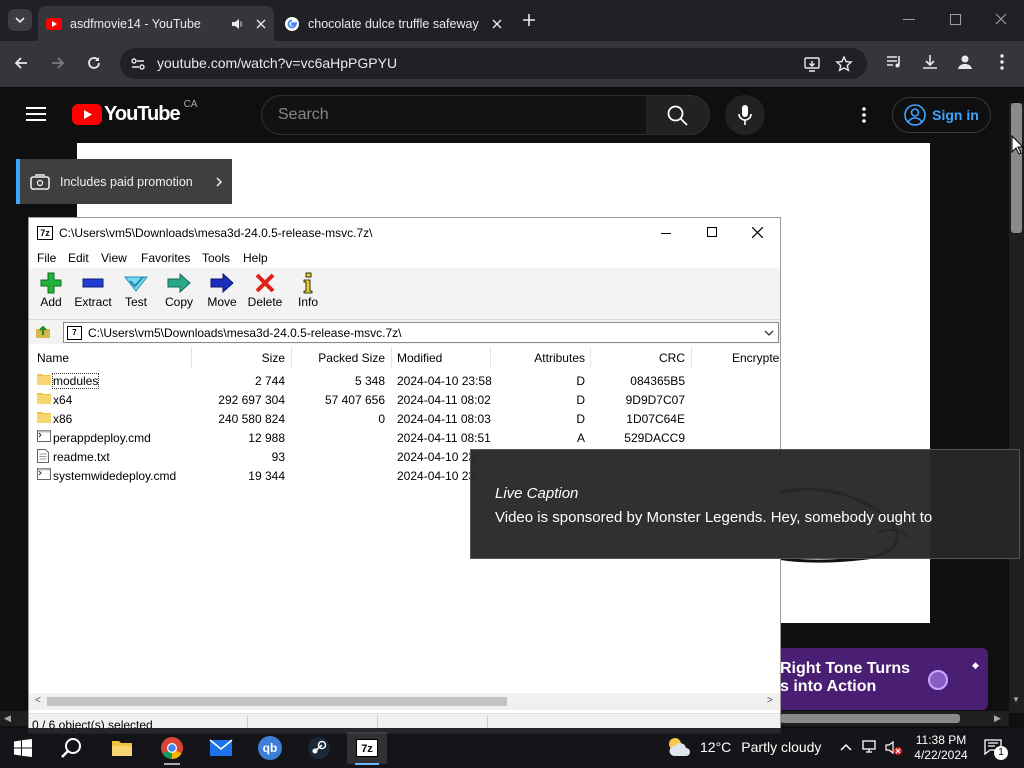 This screenshot has height=768, width=1024. I want to click on page-vertical-scrollbar: ▲ ▼, so click(1016, 408).